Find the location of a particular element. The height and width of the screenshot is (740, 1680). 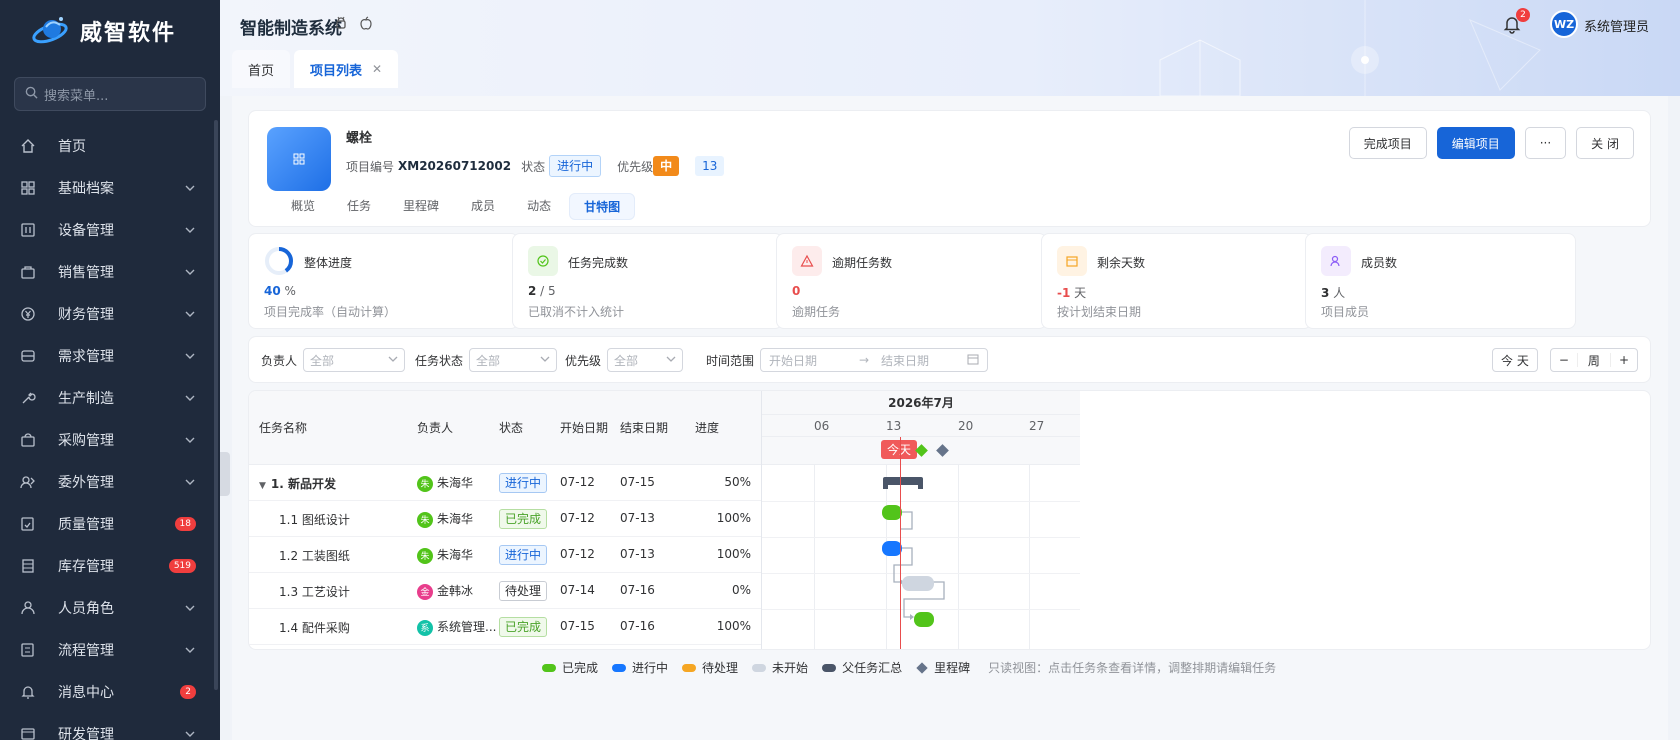

project-tab: 里程碑 is located at coordinates (421, 206).